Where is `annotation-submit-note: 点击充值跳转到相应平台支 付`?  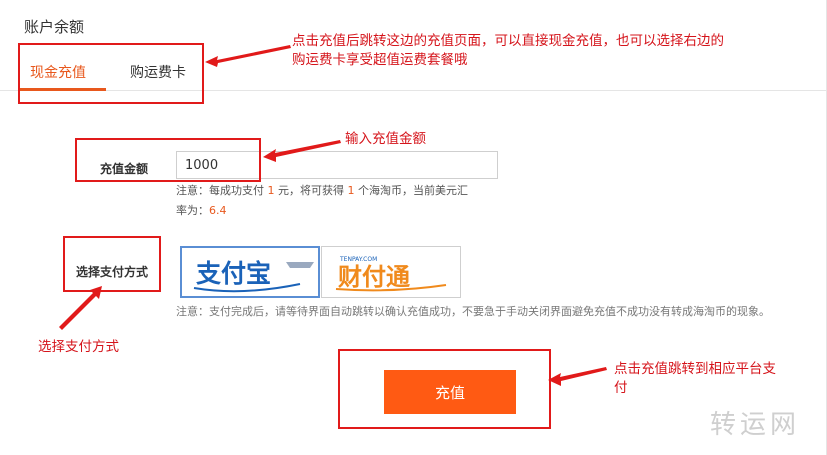 annotation-submit-note: 点击充值跳转到相应平台支 付 is located at coordinates (695, 379).